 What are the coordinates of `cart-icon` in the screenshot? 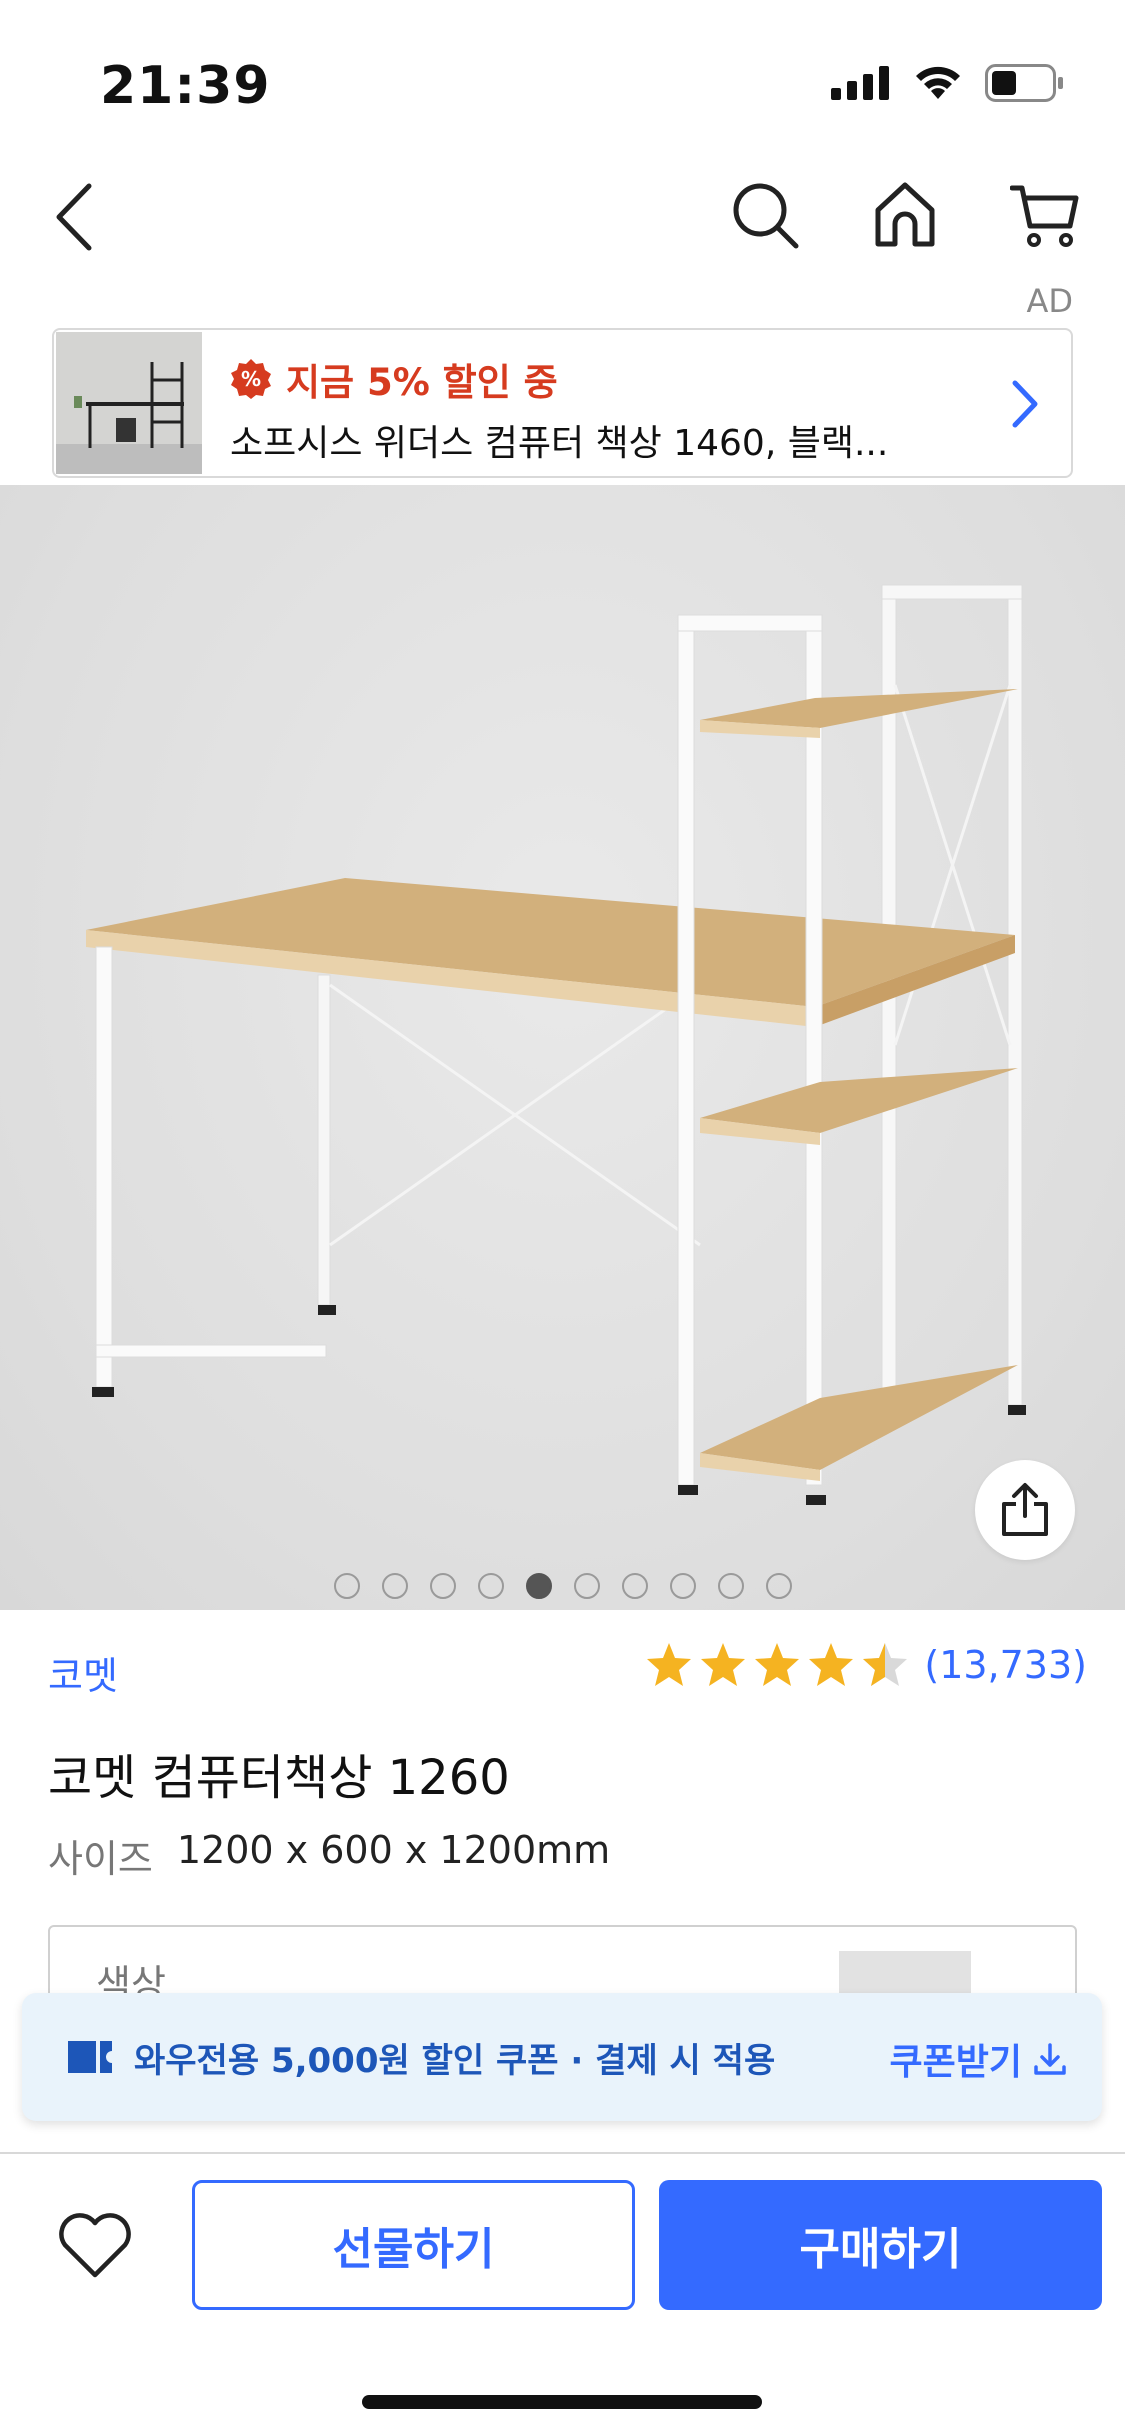 It's located at (1044, 216).